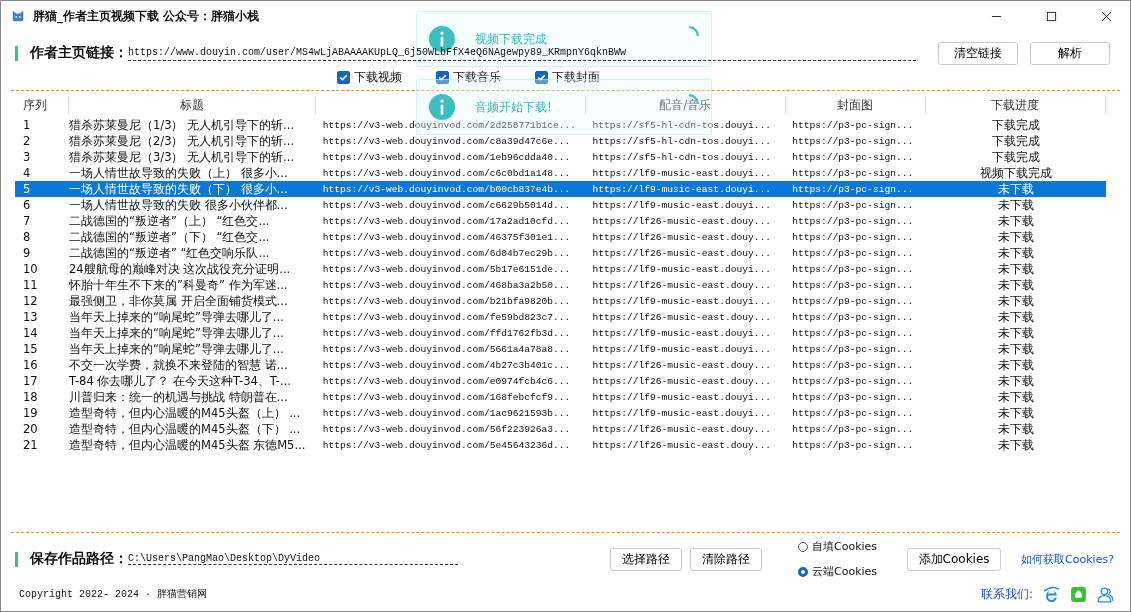 The height and width of the screenshot is (612, 1131). Describe the element at coordinates (477, 77) in the screenshot. I see `option-label: 下载音乐` at that location.